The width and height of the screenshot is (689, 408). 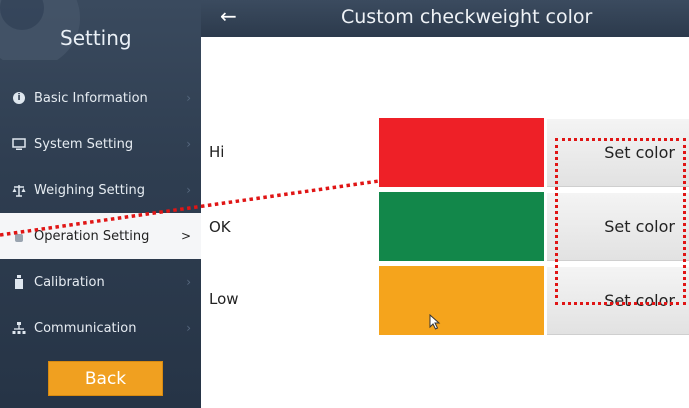 What do you see at coordinates (69, 282) in the screenshot?
I see `sidebar-item-label: Calibration` at bounding box center [69, 282].